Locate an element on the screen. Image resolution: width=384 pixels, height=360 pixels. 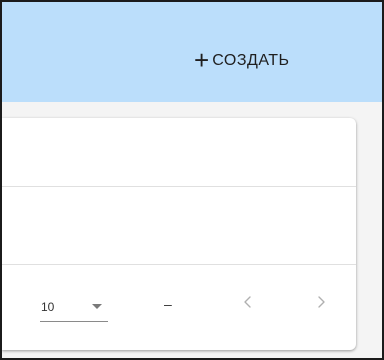
page-size-value: 10 is located at coordinates (48, 306).